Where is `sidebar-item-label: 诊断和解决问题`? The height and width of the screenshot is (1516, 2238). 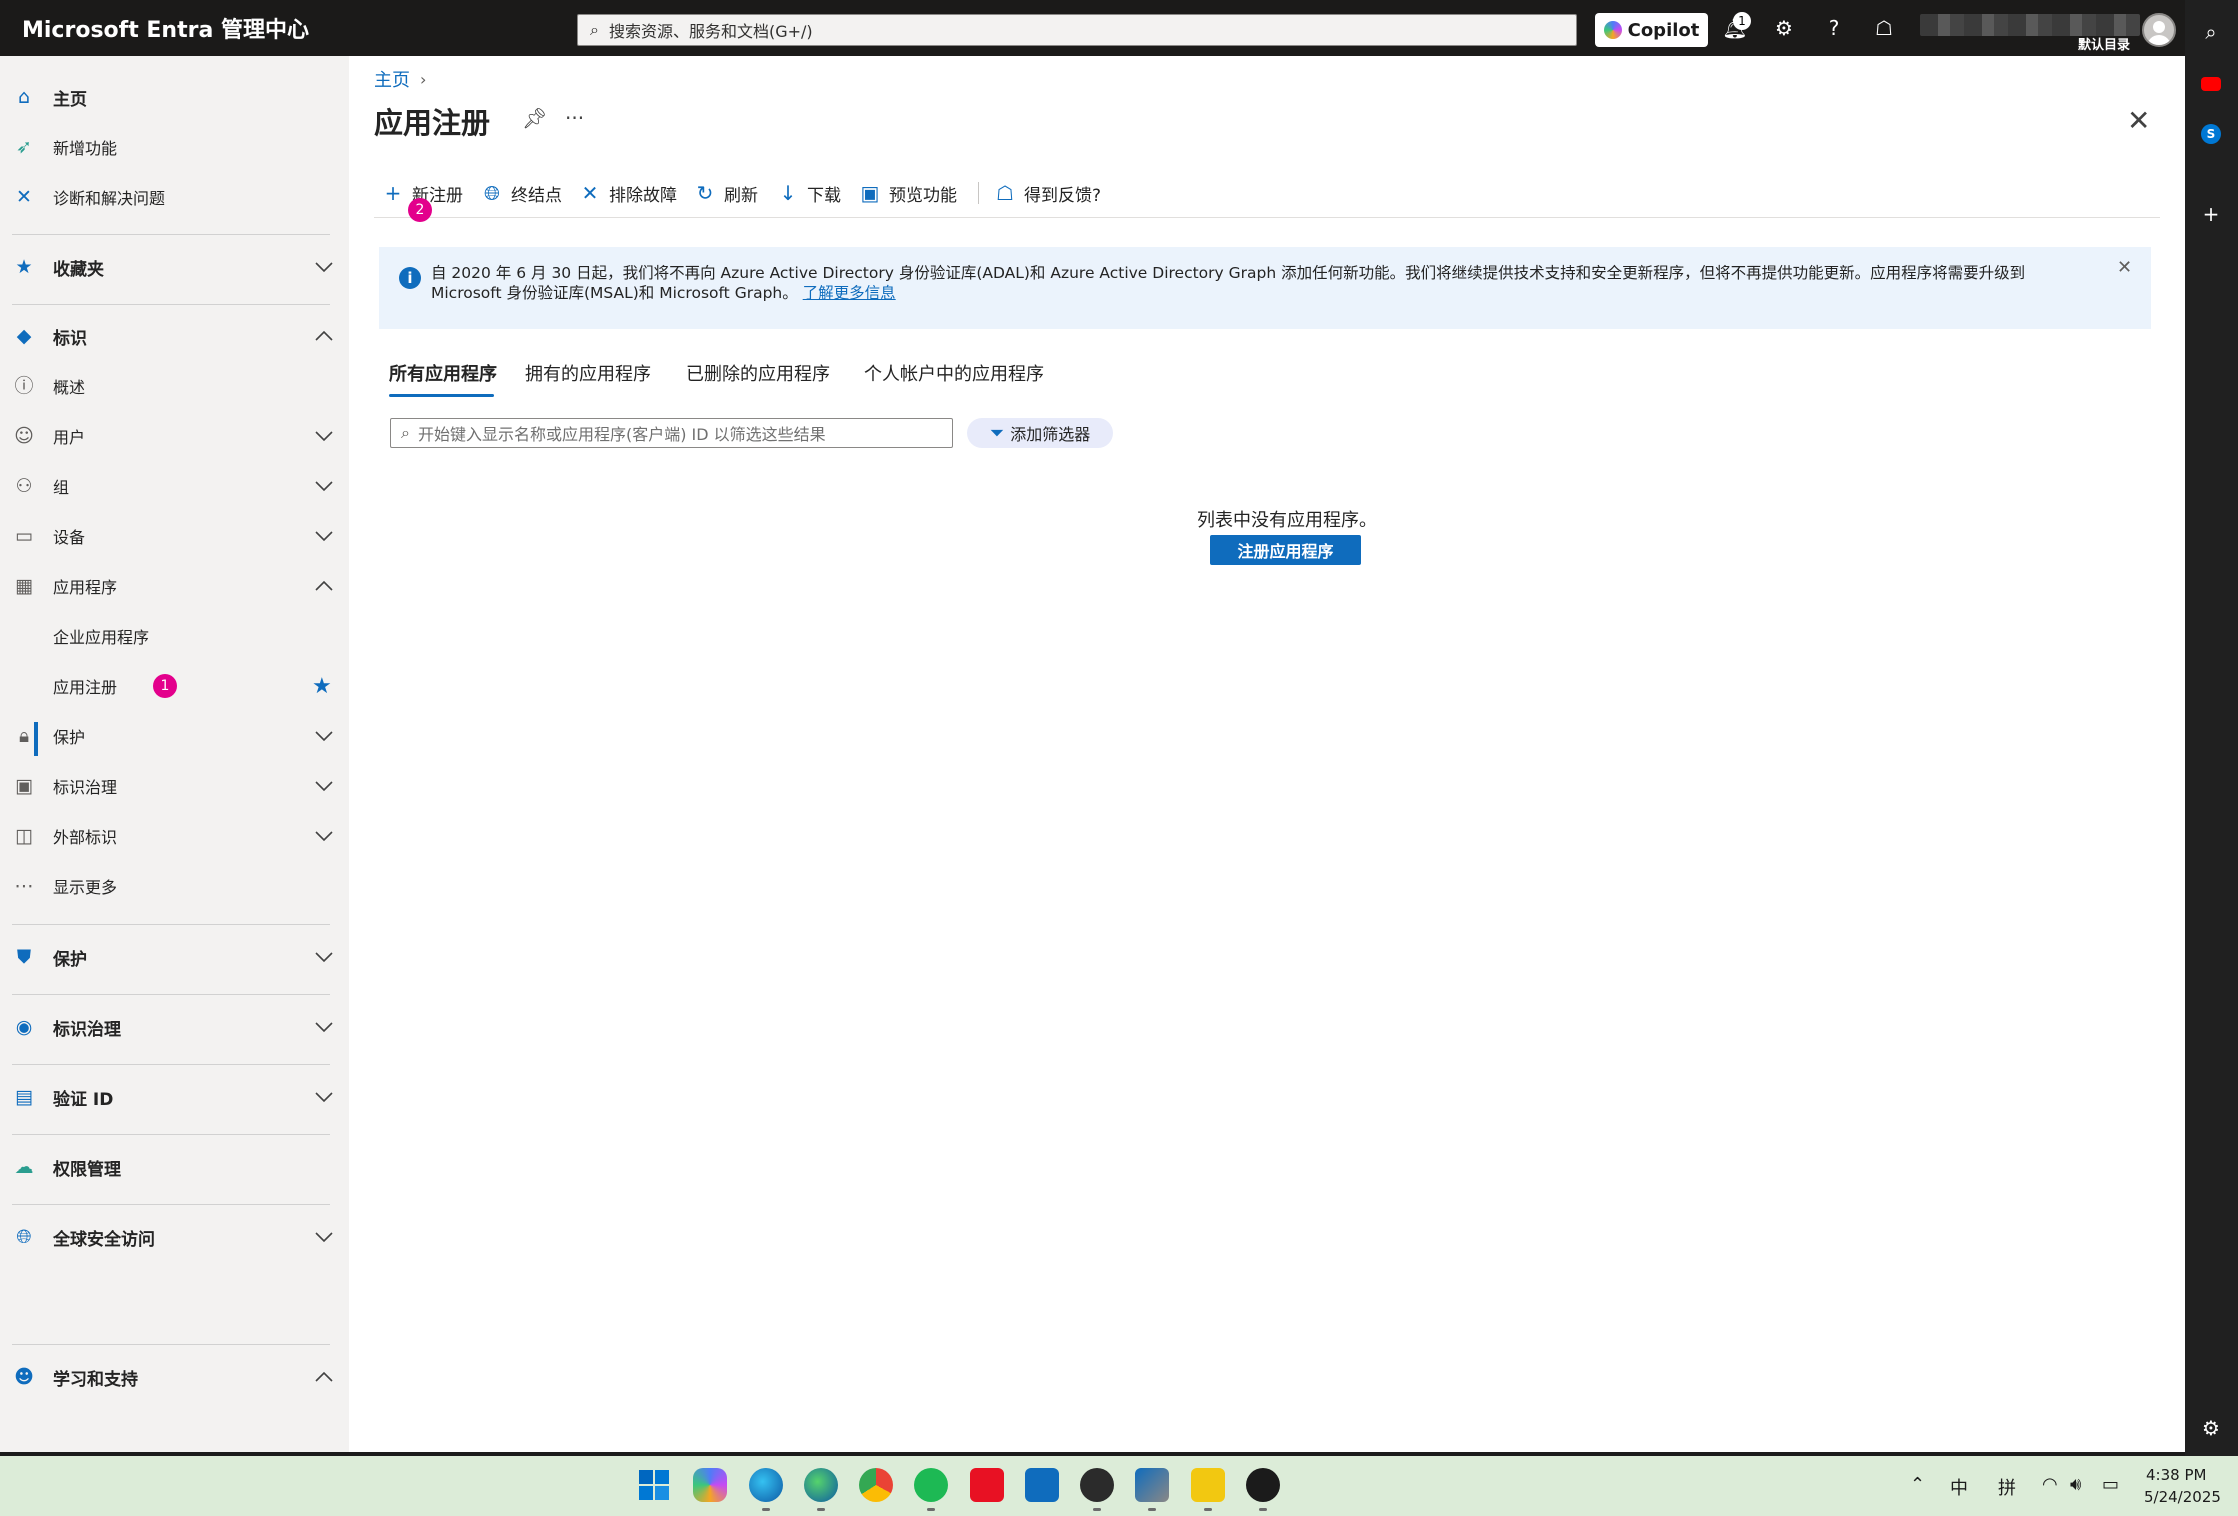
sidebar-item-label: 诊断和解决问题 is located at coordinates (109, 198).